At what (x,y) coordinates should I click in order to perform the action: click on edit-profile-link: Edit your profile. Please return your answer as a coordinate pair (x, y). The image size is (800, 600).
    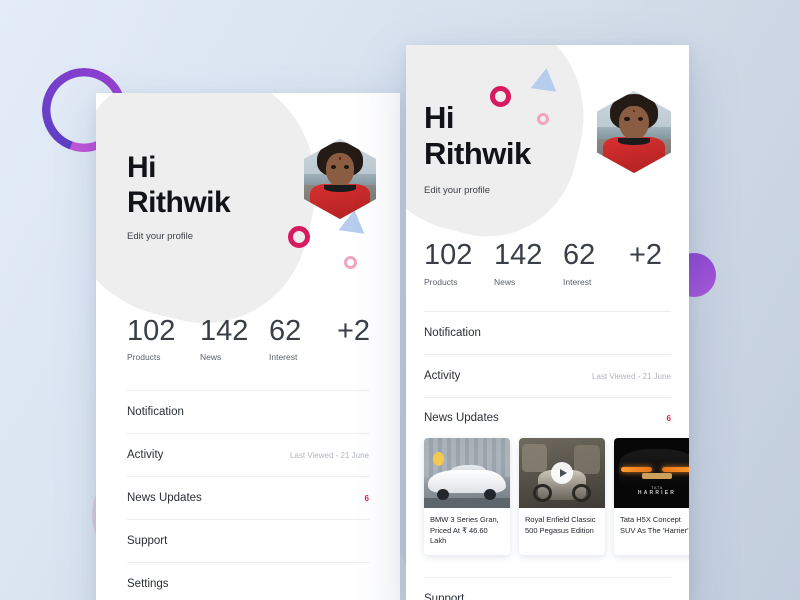
    Looking at the image, I should click on (547, 184).